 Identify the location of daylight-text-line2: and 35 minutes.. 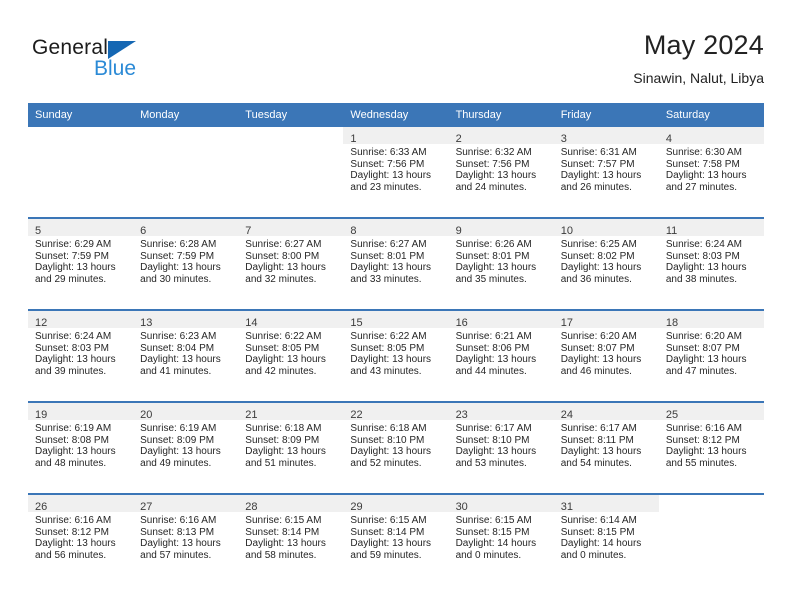
(491, 279).